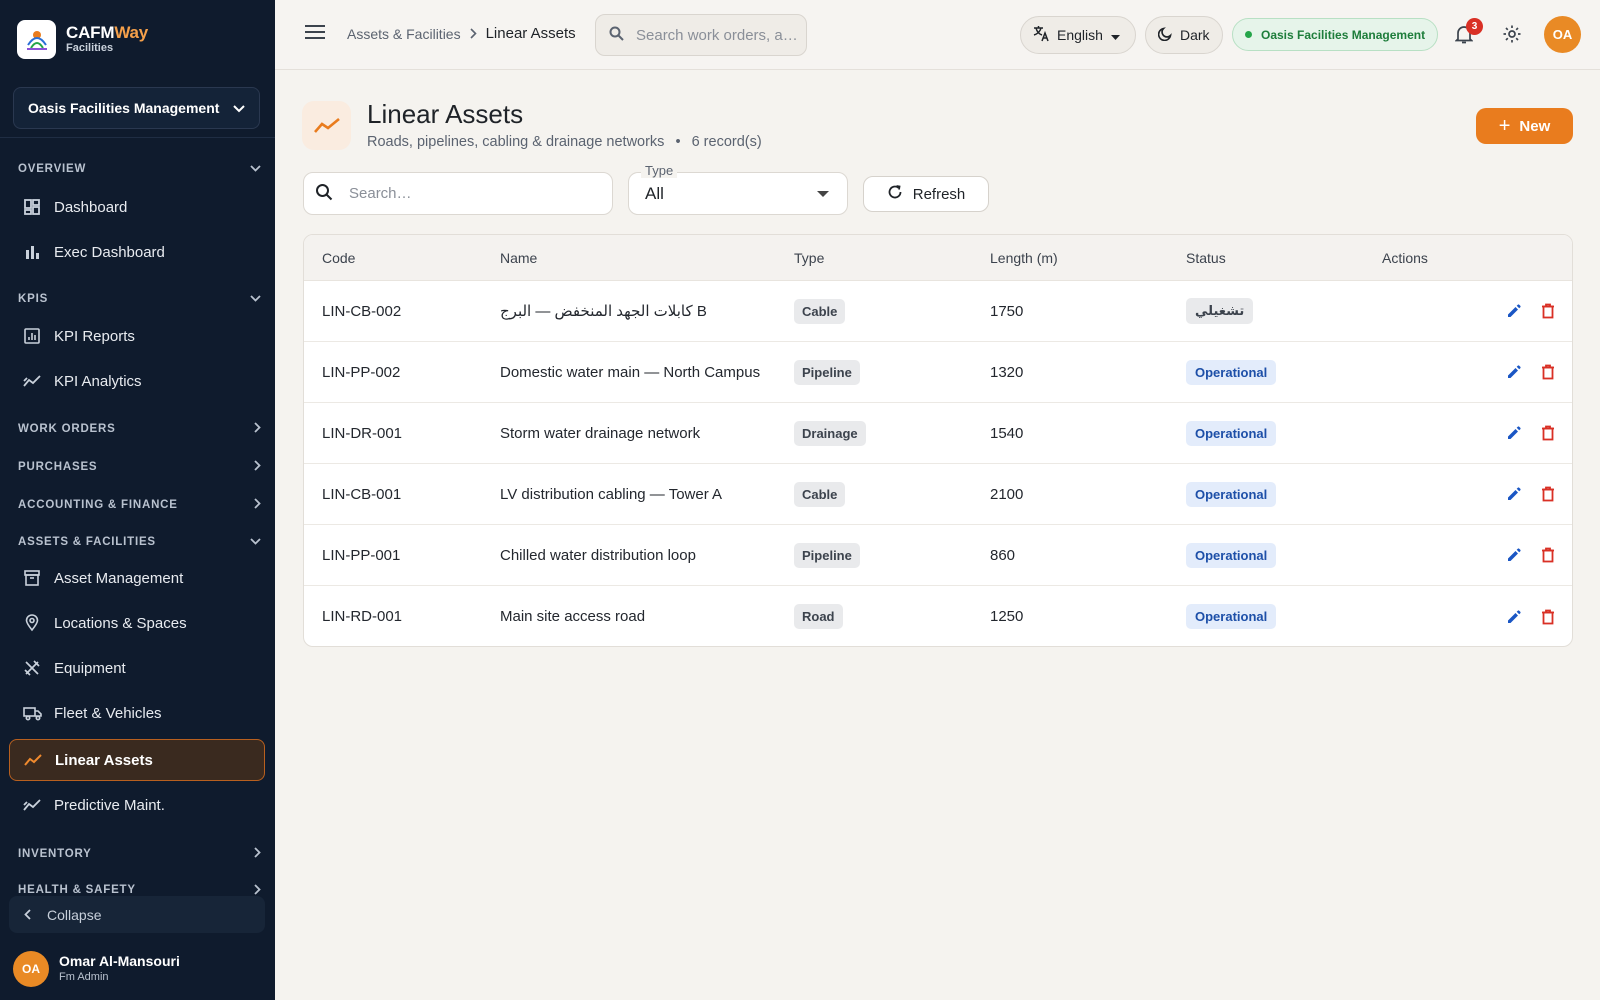  What do you see at coordinates (315, 34) in the screenshot?
I see `menu-icon` at bounding box center [315, 34].